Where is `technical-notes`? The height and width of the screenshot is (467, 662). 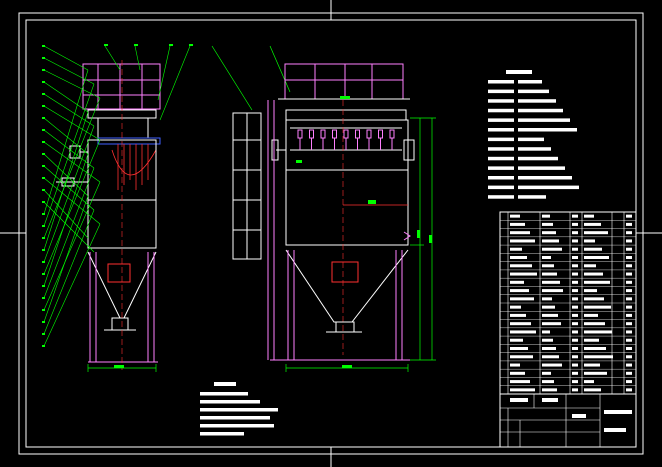
technical-notes is located at coordinates (239, 409).